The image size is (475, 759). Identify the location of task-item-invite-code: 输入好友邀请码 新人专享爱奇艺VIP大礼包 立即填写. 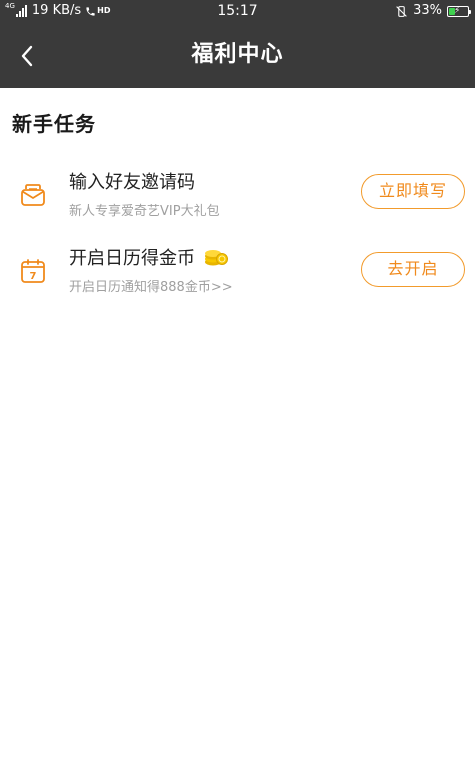
(237, 195).